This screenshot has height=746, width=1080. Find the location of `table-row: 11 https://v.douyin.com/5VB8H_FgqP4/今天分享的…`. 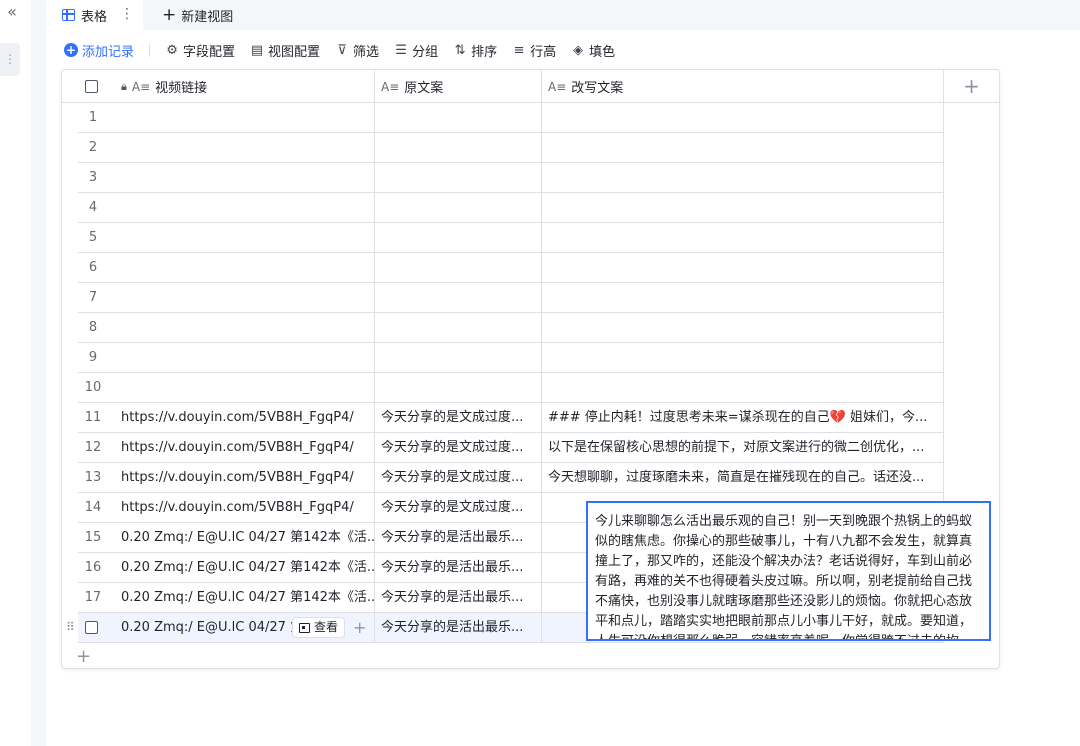

table-row: 11 https://v.douyin.com/5VB8H_FgqP4/今天分享的… is located at coordinates (511, 418).